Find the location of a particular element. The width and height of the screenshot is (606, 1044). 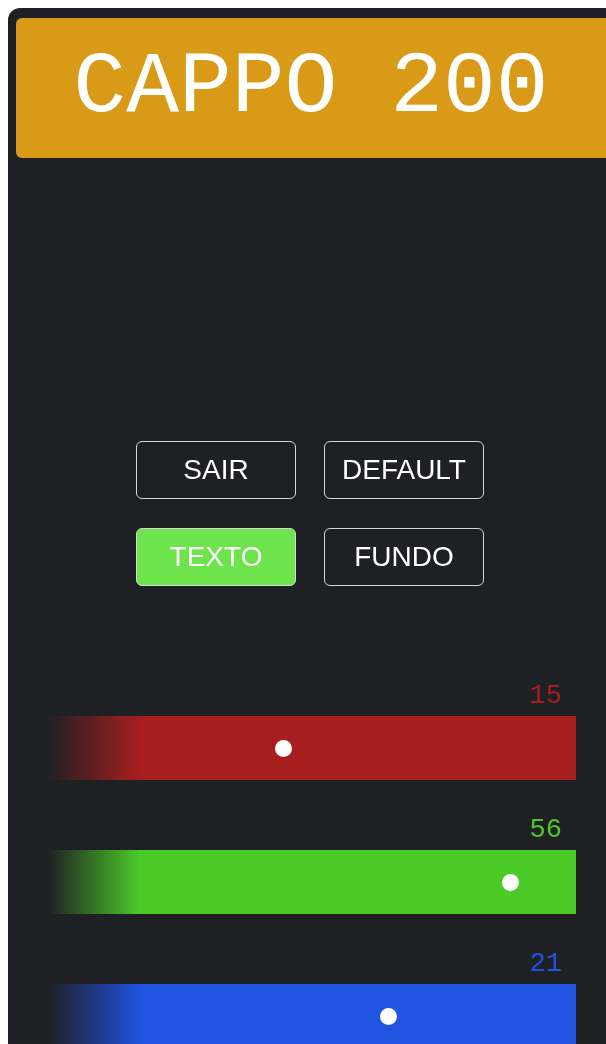

slider-value: 56 is located at coordinates (545, 830).